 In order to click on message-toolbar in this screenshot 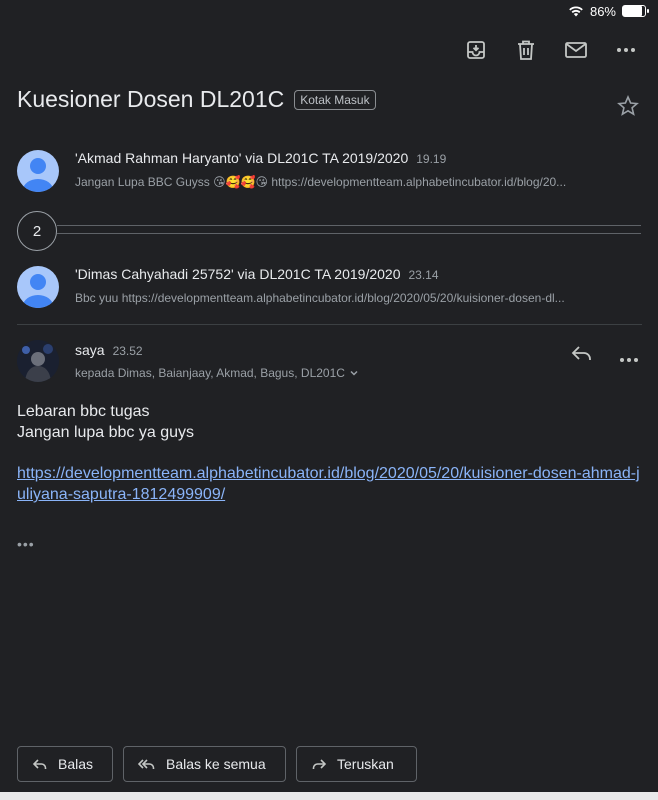, I will do `click(551, 50)`.